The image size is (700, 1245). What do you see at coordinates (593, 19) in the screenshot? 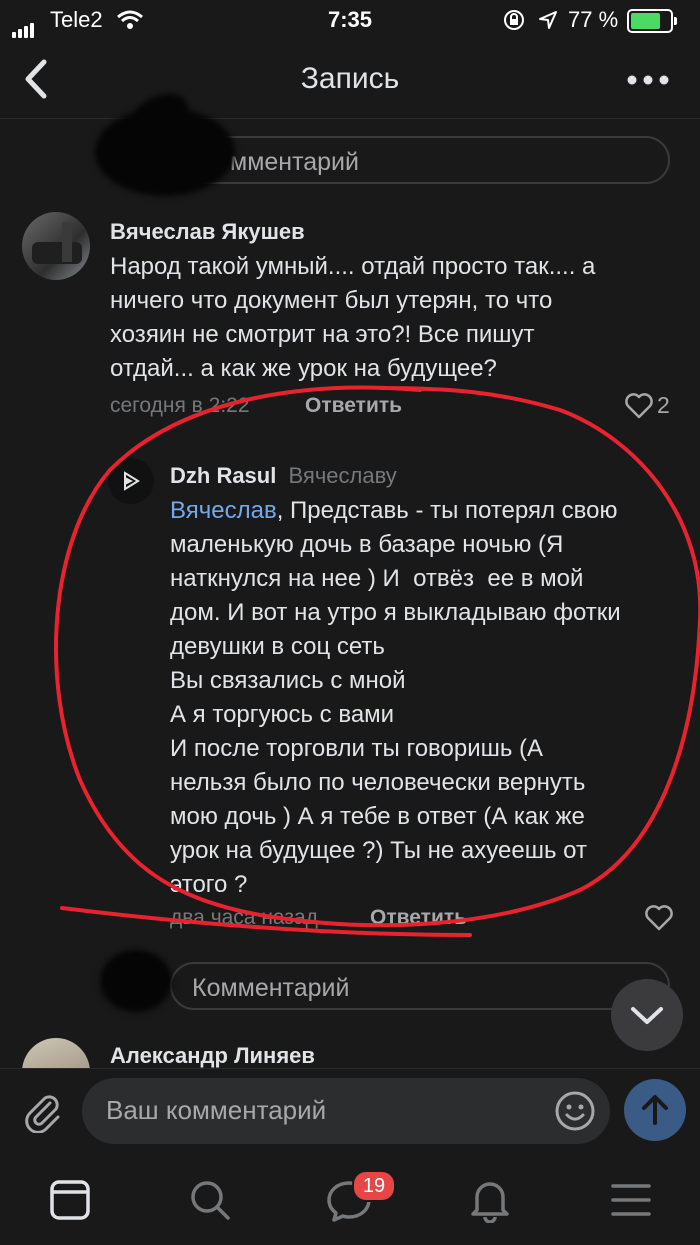
I see `battery-percent: 77 %` at bounding box center [593, 19].